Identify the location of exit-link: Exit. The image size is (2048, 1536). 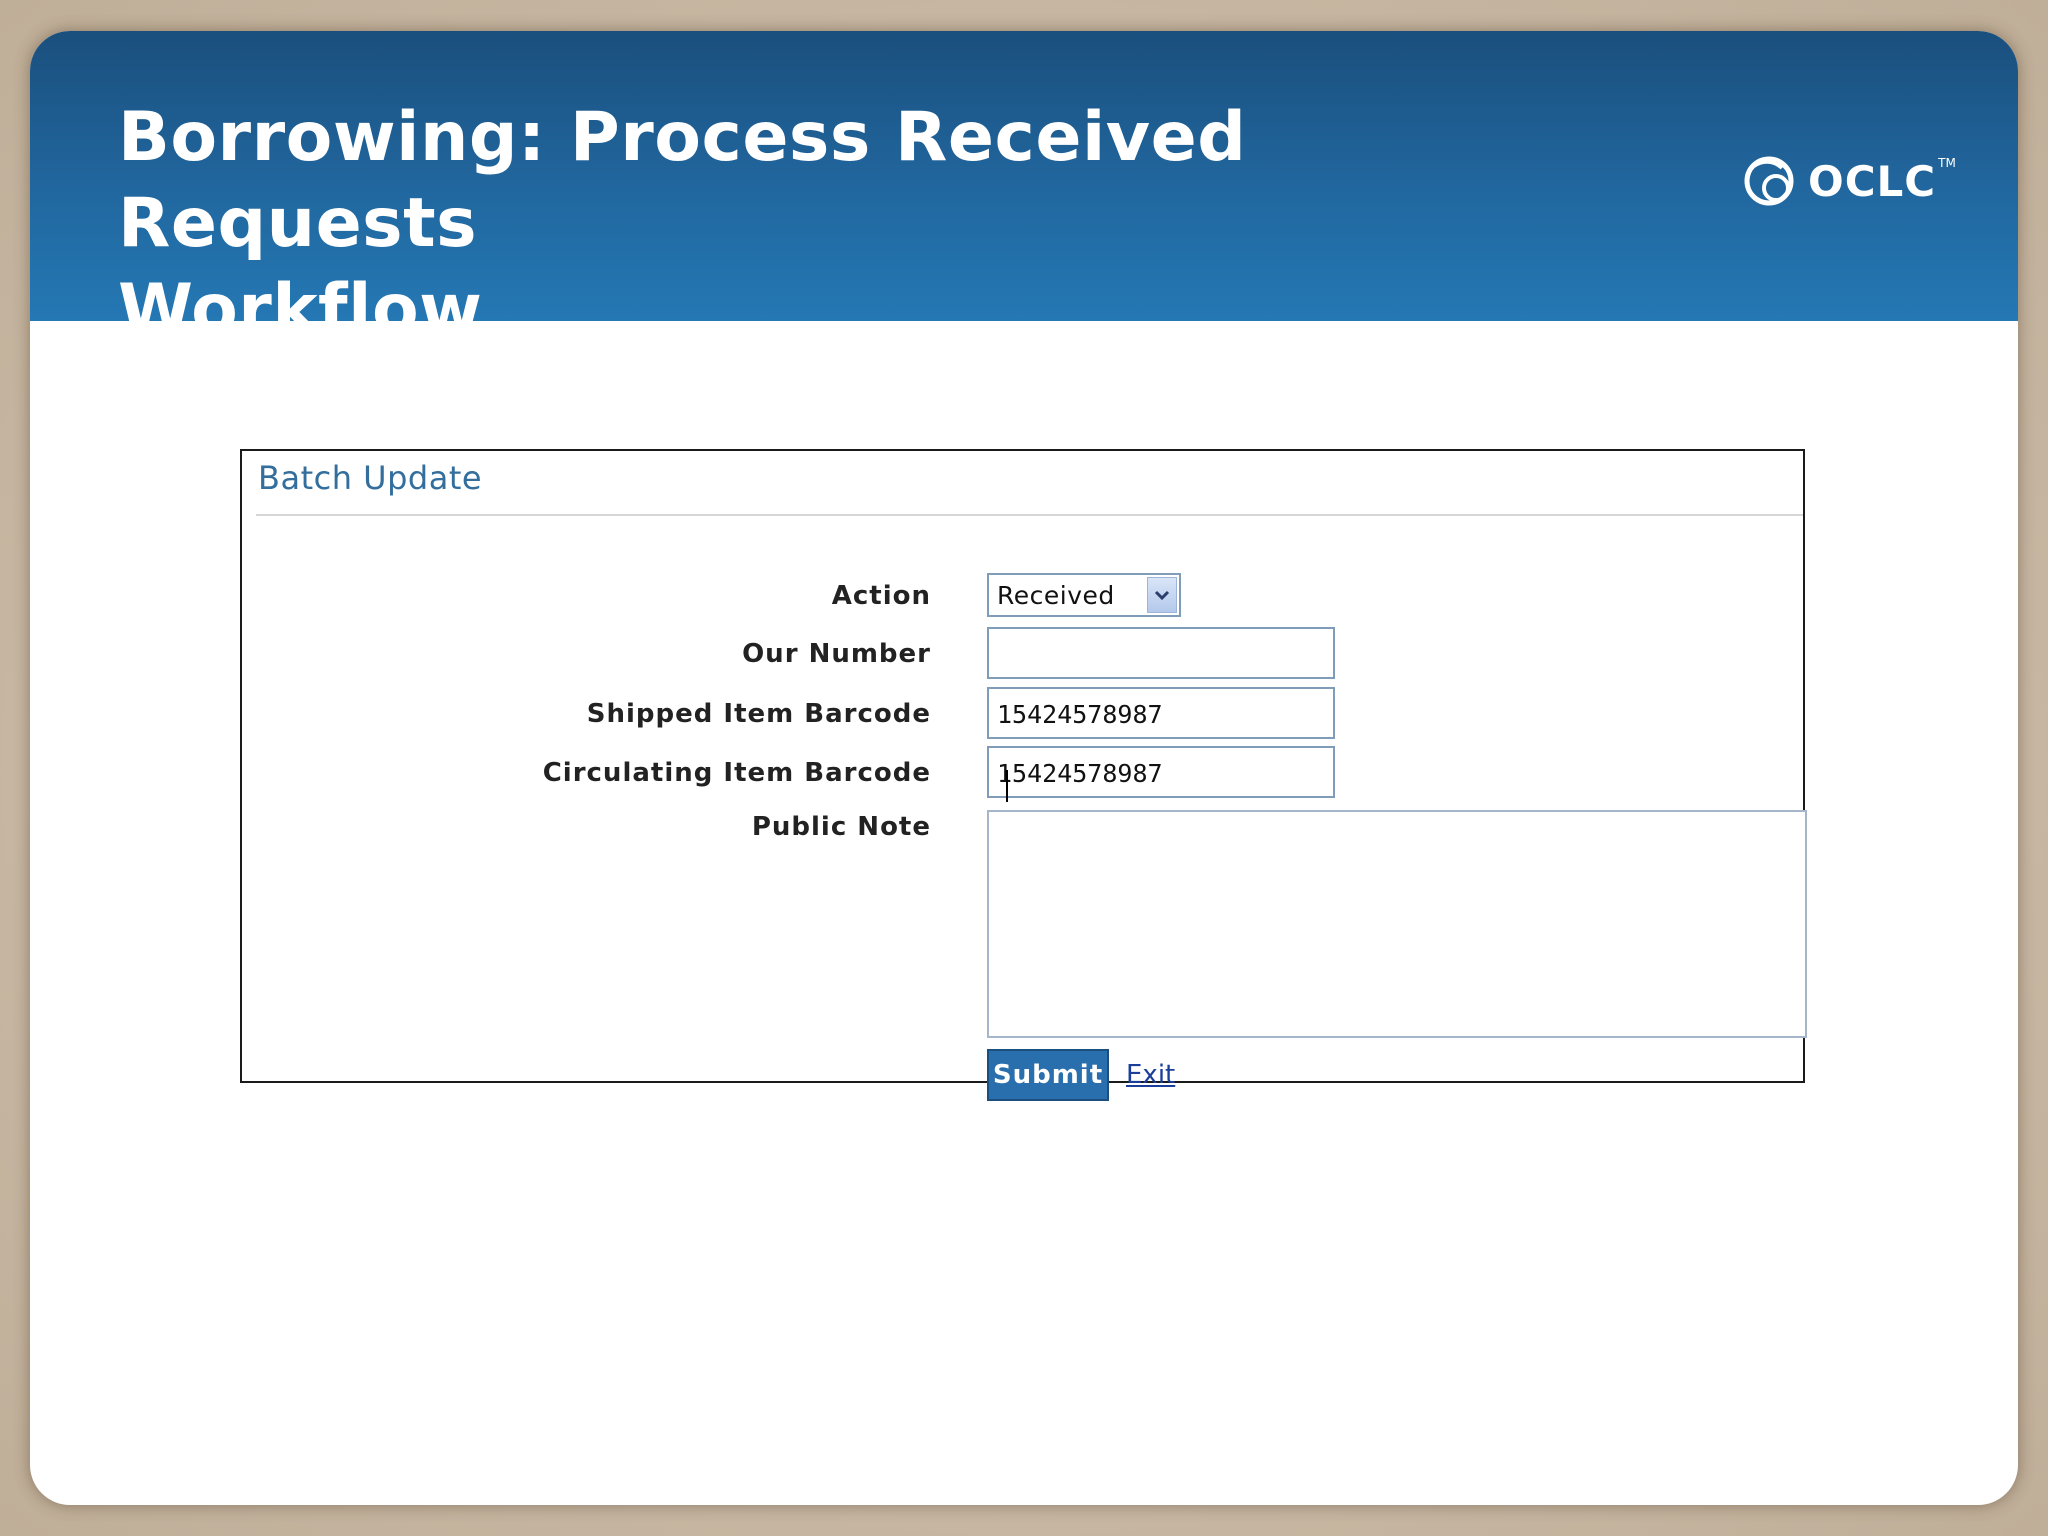
(1150, 1075).